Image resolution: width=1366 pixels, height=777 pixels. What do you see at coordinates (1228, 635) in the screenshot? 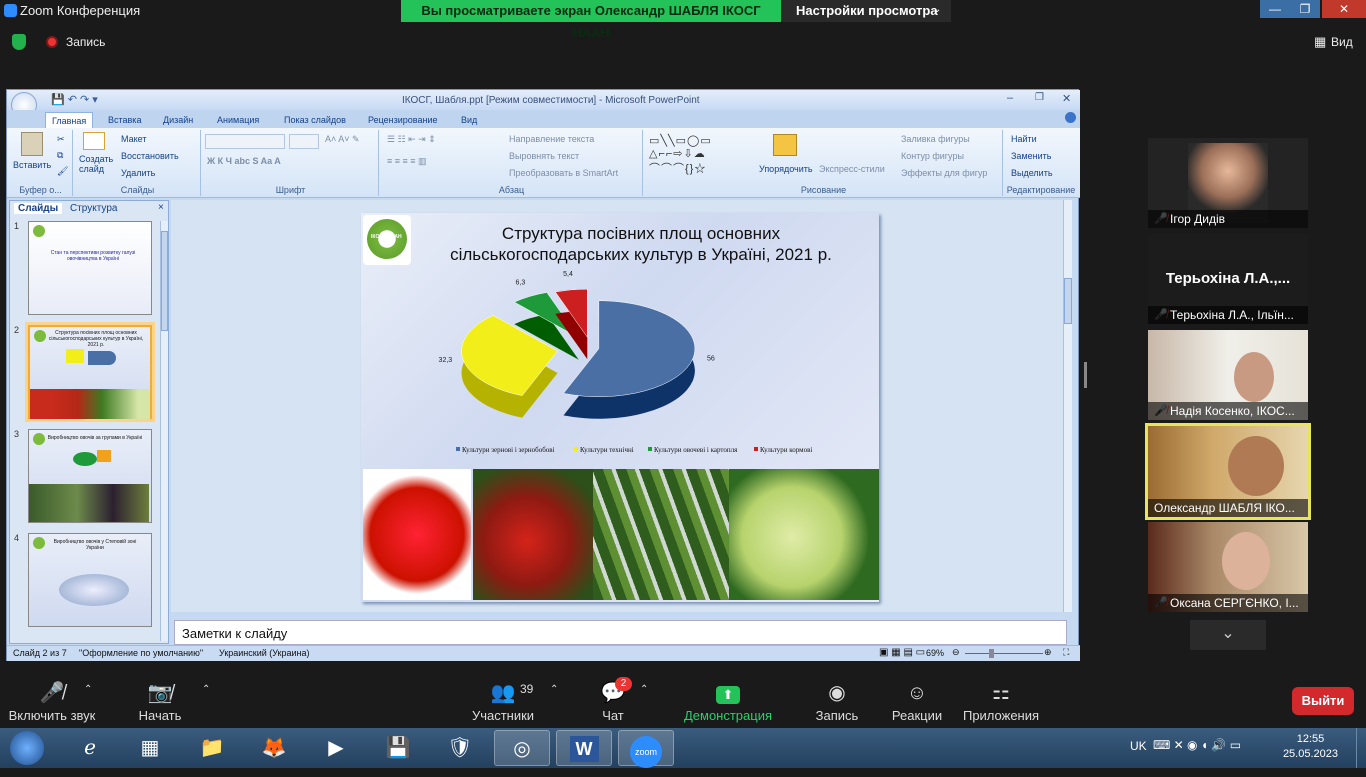
I see `chevron-down-icon: ⌄` at bounding box center [1228, 635].